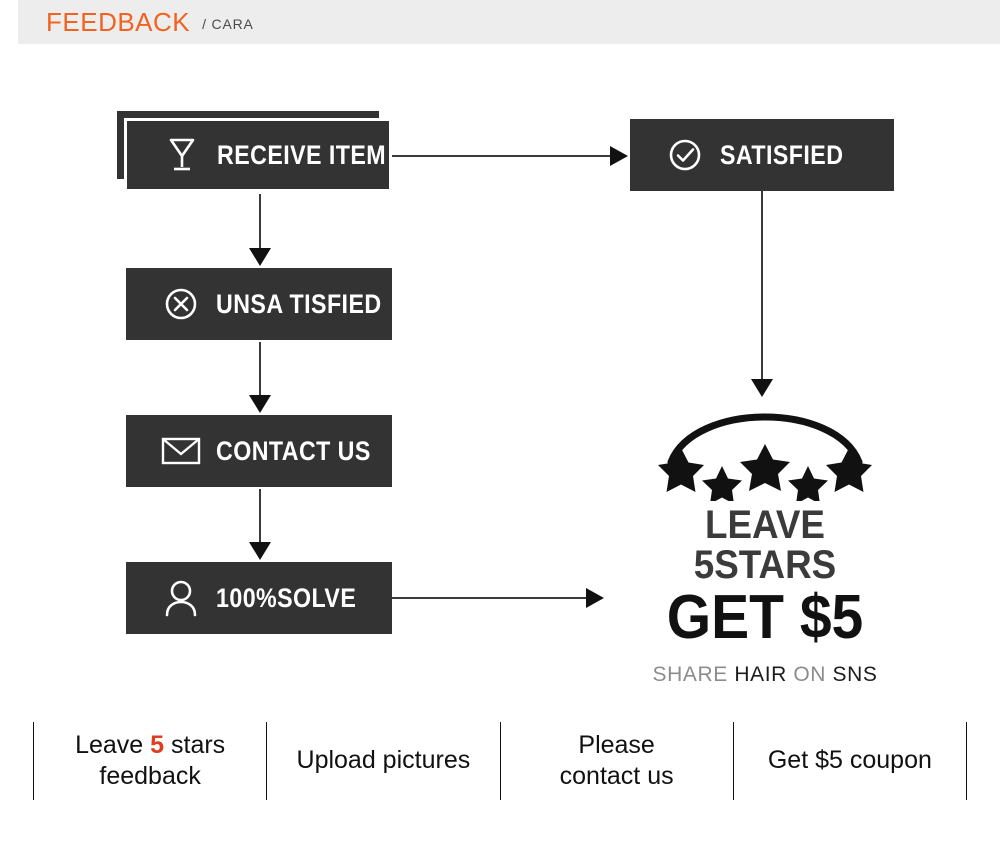 The height and width of the screenshot is (849, 1000). Describe the element at coordinates (765, 457) in the screenshot. I see `arc-and-stars-icon` at that location.